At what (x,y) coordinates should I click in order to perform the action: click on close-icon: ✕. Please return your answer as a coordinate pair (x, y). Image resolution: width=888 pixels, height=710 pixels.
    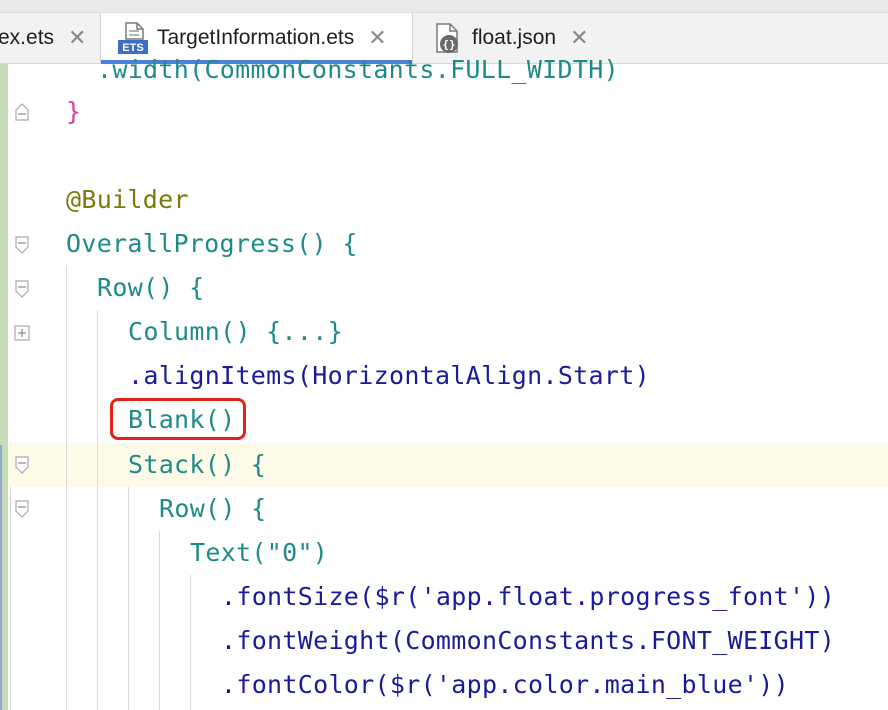
    Looking at the image, I should click on (77, 38).